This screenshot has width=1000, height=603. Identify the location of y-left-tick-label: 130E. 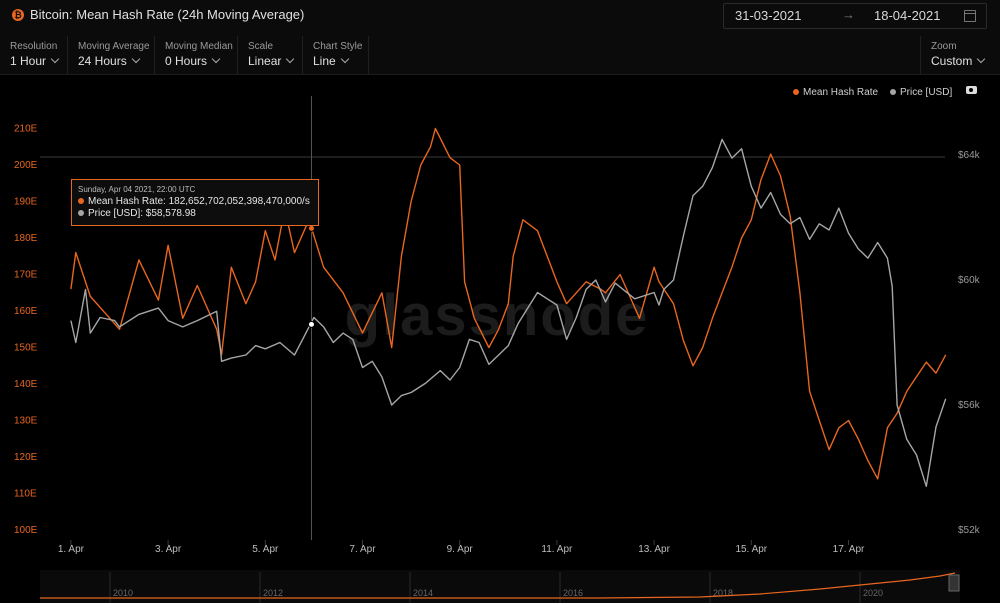
(26, 421).